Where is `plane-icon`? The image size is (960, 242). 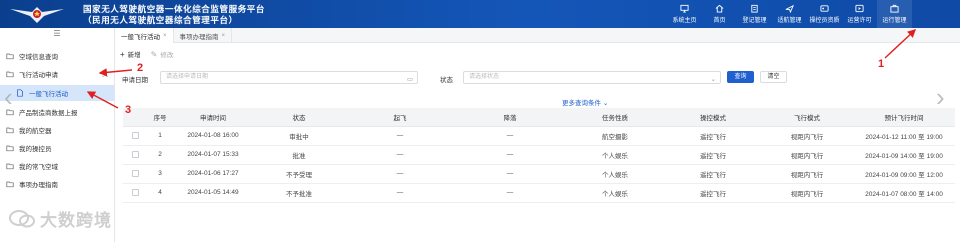
plane-icon is located at coordinates (789, 8).